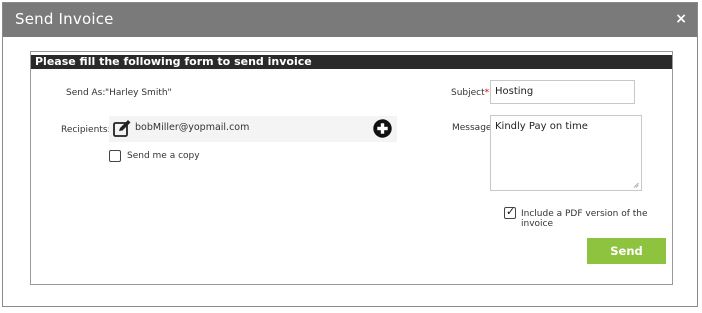  What do you see at coordinates (163, 156) in the screenshot?
I see `send-copy-label: Send me a copy` at bounding box center [163, 156].